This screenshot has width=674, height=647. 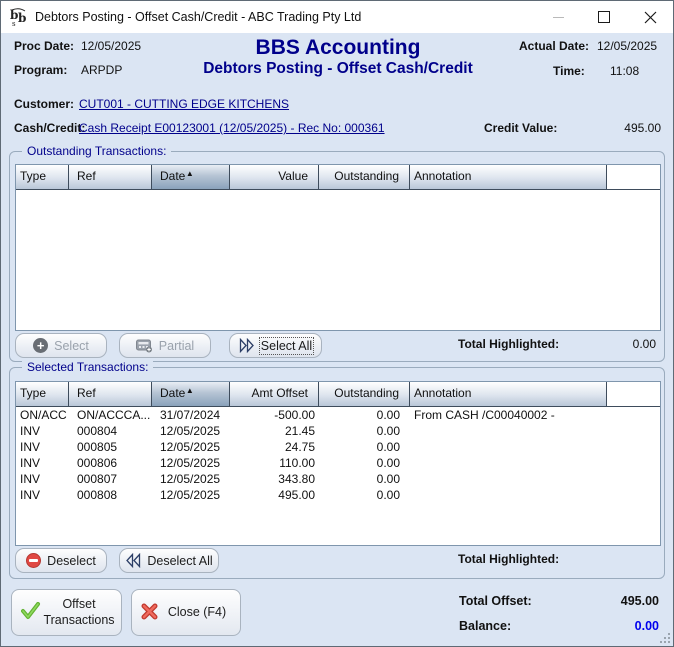 I want to click on deselect-all-button: Deselect All, so click(x=169, y=560).